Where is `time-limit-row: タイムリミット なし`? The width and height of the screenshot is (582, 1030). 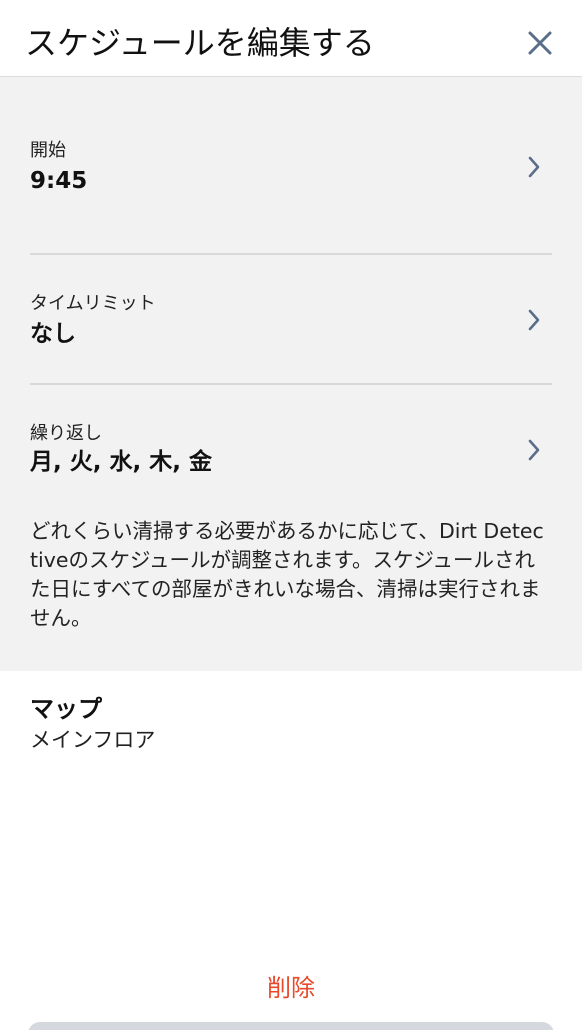
time-limit-row: タイムリミット なし is located at coordinates (291, 320).